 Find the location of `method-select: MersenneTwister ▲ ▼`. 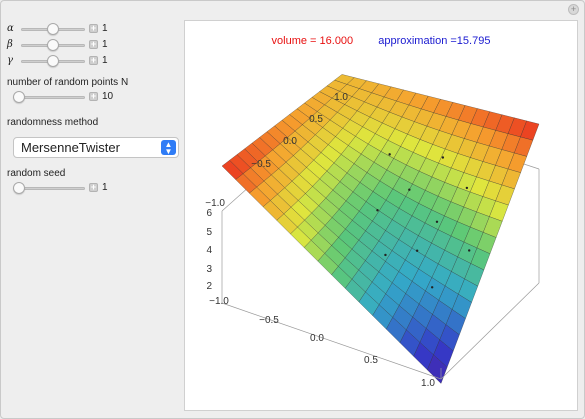

method-select: MersenneTwister ▲ ▼ is located at coordinates (96, 147).